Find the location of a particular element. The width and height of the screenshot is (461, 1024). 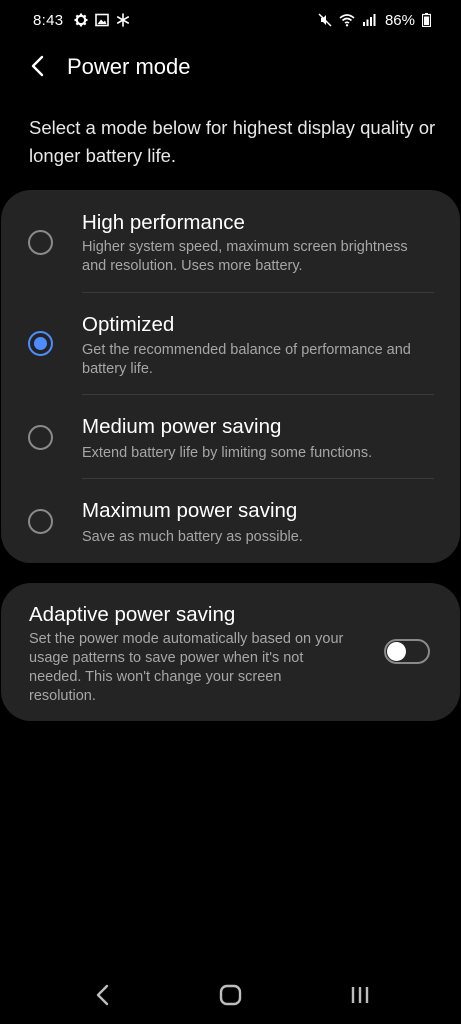

mode-title: Maximum power saving is located at coordinates (190, 510).